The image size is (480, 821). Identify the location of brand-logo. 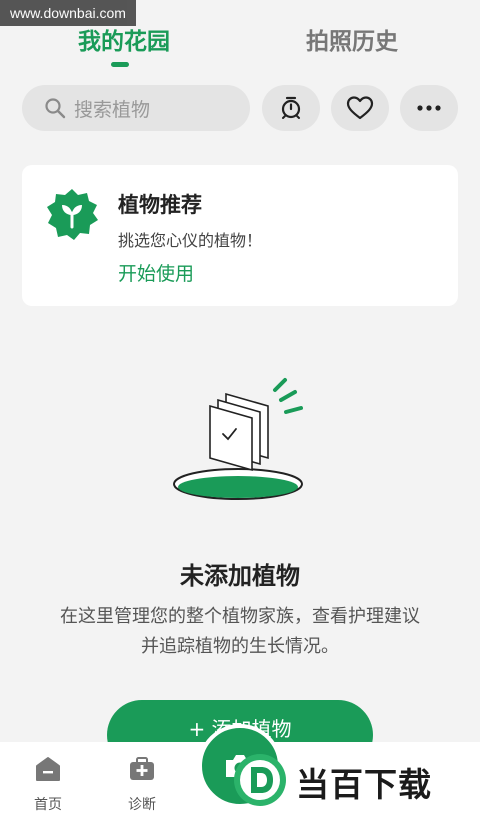
(260, 780).